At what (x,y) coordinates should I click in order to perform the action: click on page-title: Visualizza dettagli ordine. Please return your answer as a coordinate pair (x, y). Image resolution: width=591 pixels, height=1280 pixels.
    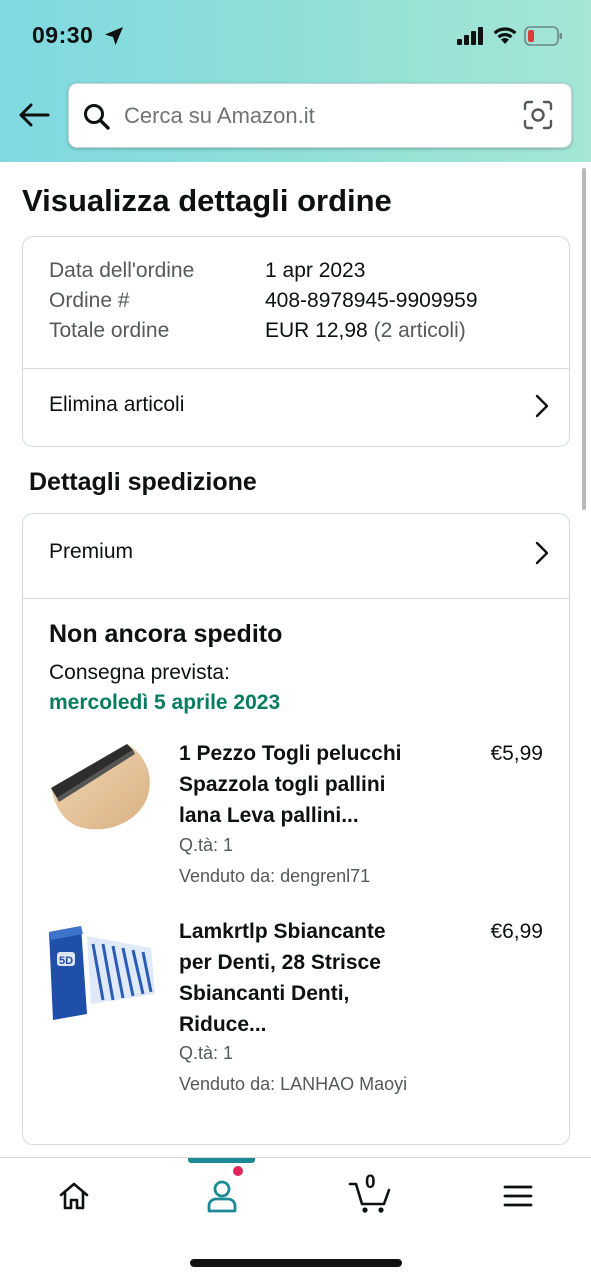
    Looking at the image, I should click on (207, 200).